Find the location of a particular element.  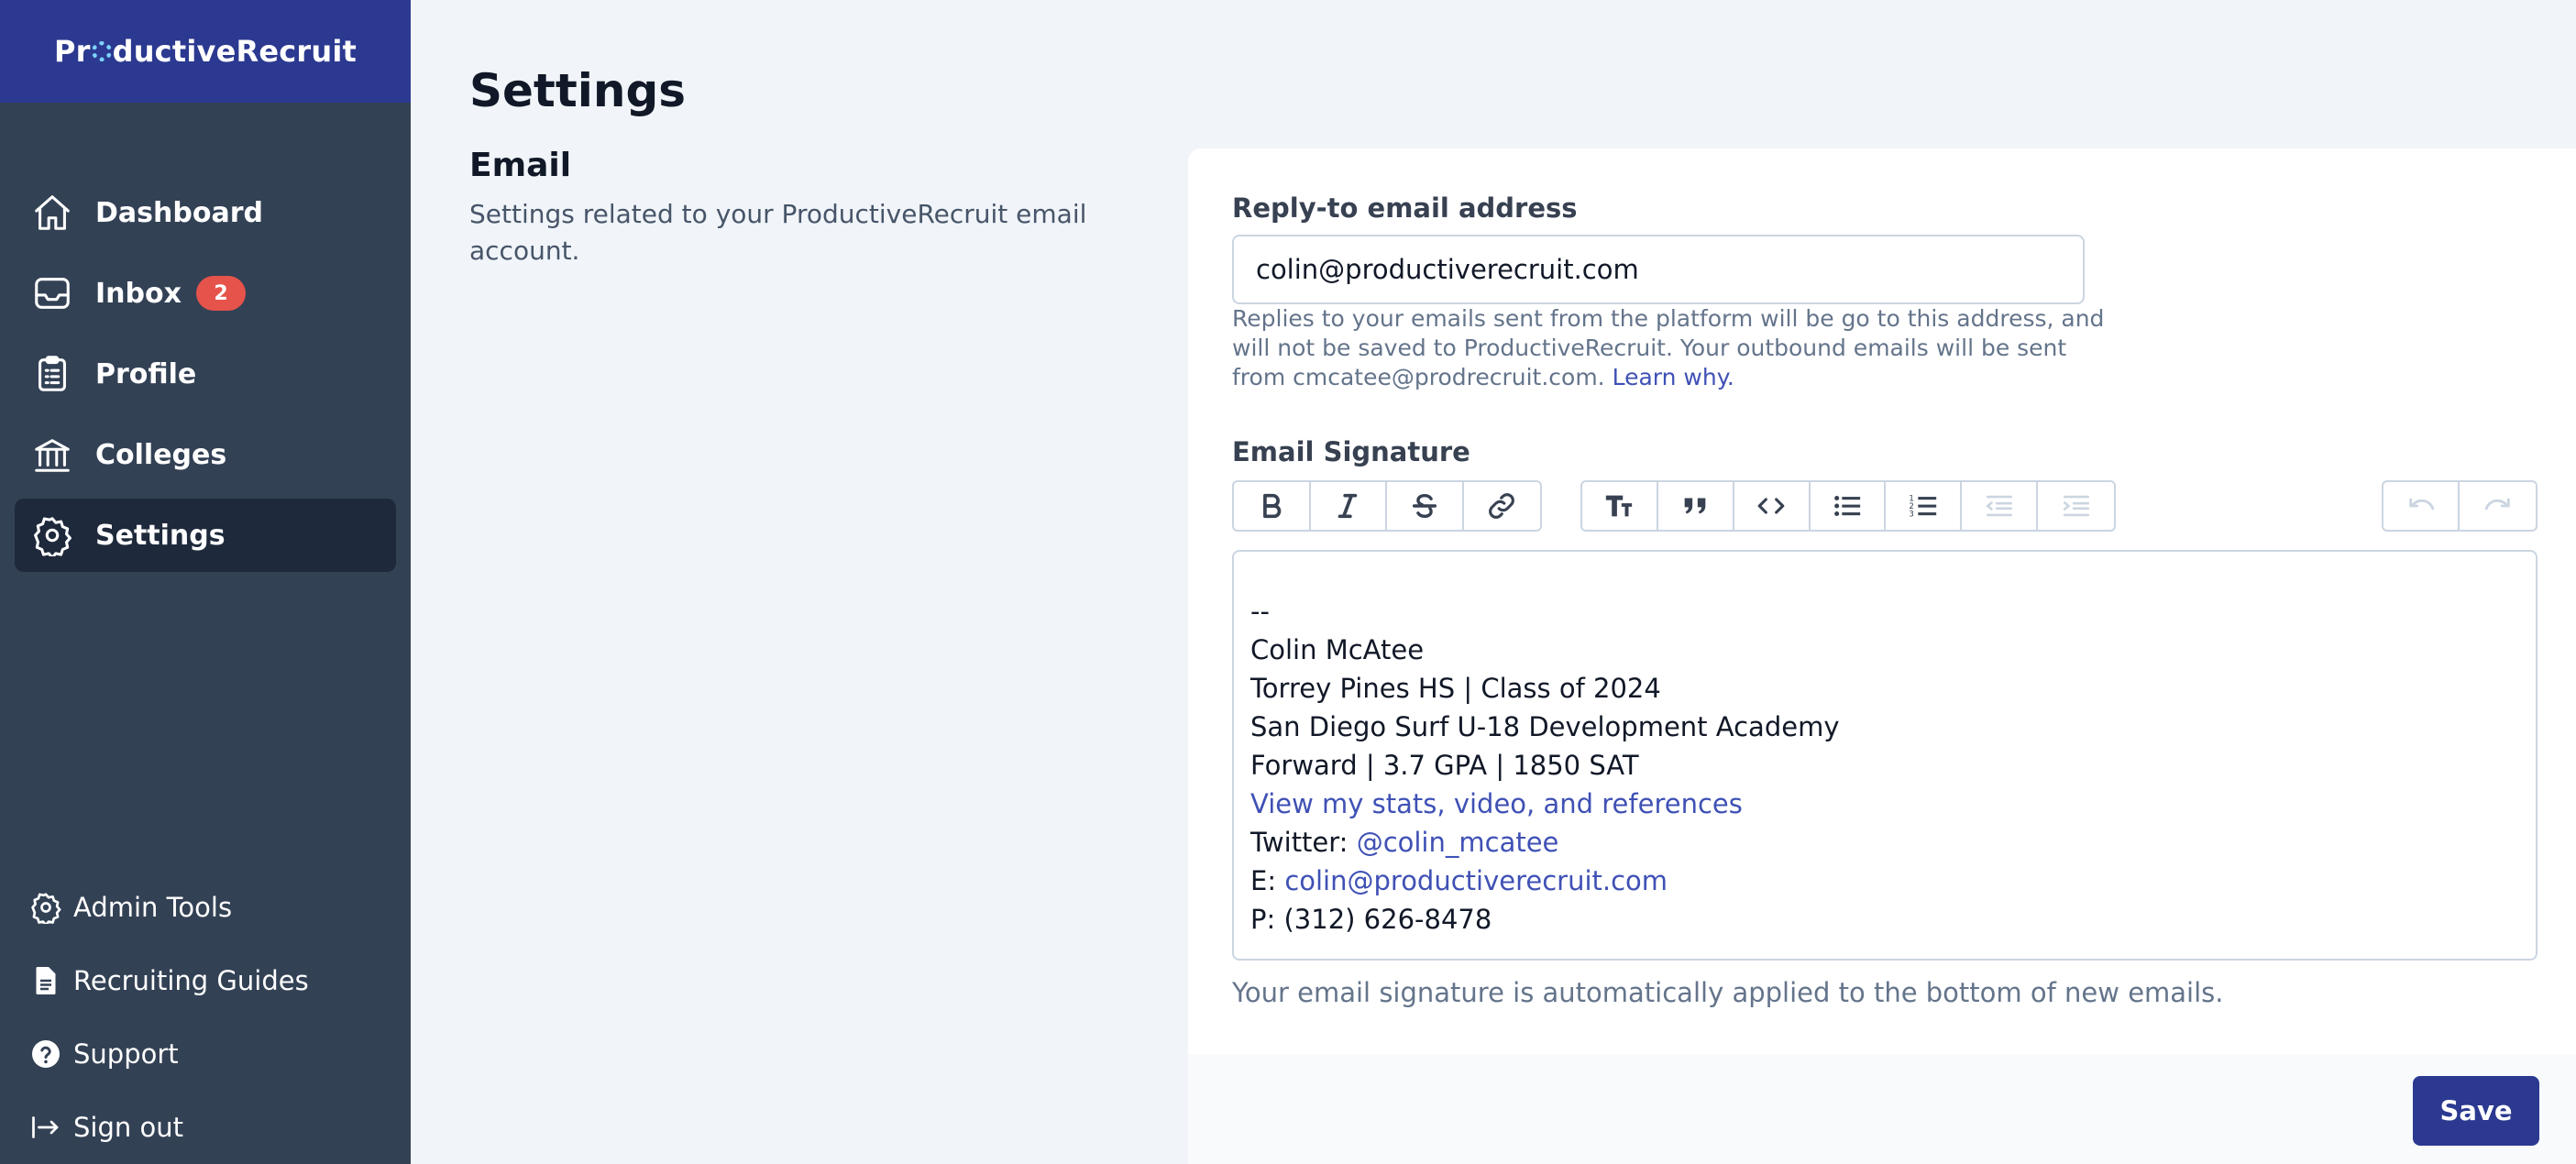

nav-label-recruiting-guides: Recruiting Guides is located at coordinates (191, 980).